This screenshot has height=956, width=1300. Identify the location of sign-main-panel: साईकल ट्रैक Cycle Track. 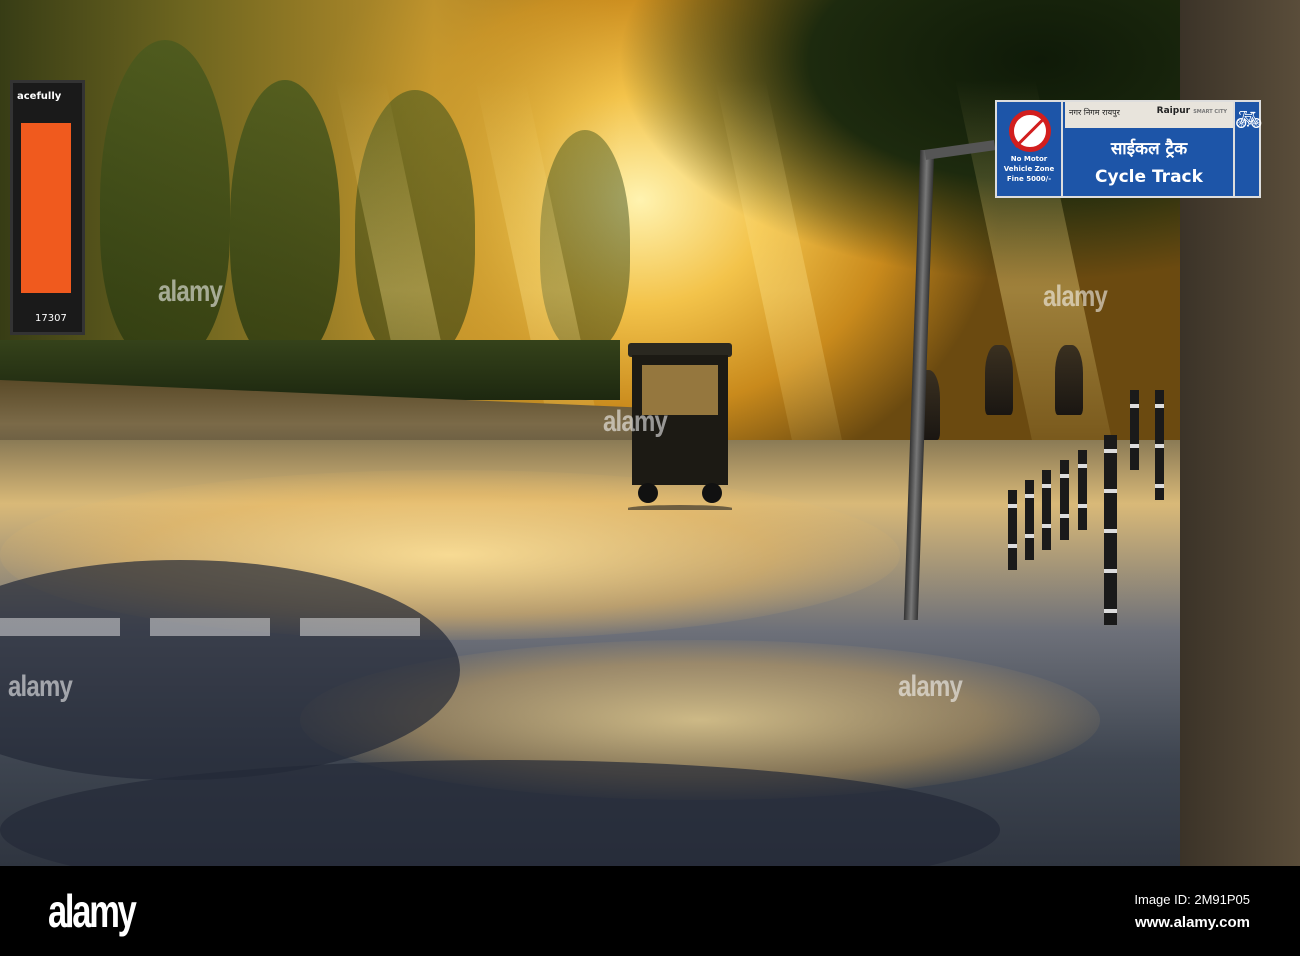
(1149, 164).